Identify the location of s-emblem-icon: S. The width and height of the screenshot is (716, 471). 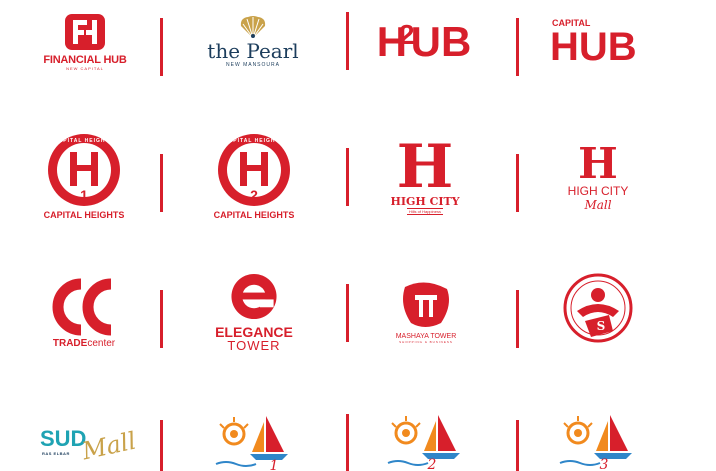
(598, 308).